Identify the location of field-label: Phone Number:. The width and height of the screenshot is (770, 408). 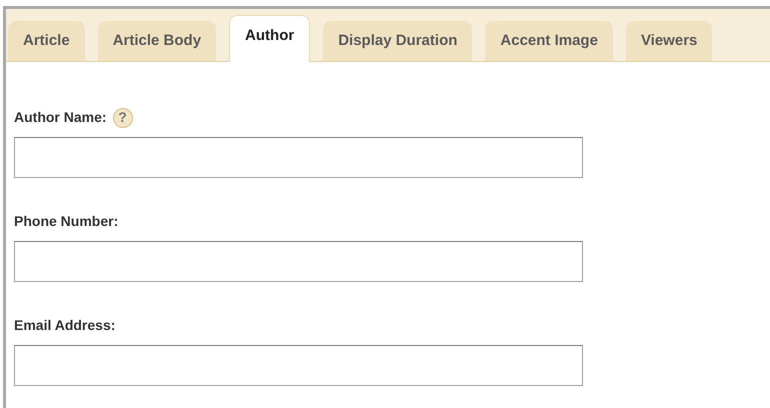
(66, 221).